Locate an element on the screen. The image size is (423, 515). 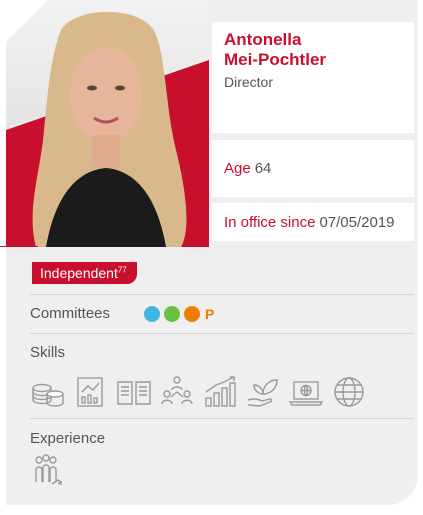
open-book-icon is located at coordinates (134, 392).